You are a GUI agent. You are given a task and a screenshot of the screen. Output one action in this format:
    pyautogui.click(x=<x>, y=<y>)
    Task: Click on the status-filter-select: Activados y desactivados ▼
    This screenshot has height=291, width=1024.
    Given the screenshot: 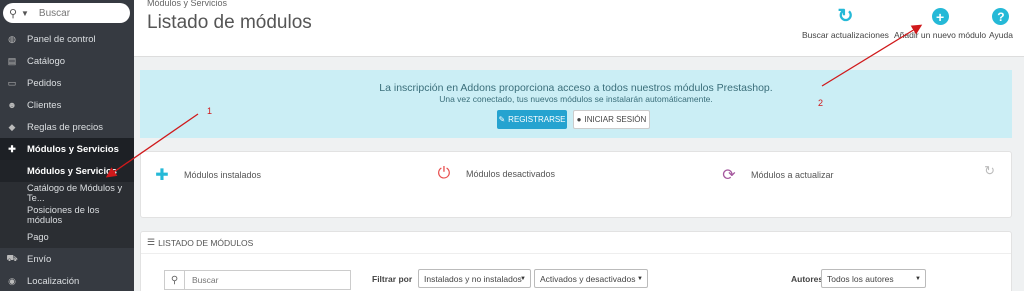 What is the action you would take?
    pyautogui.click(x=591, y=278)
    